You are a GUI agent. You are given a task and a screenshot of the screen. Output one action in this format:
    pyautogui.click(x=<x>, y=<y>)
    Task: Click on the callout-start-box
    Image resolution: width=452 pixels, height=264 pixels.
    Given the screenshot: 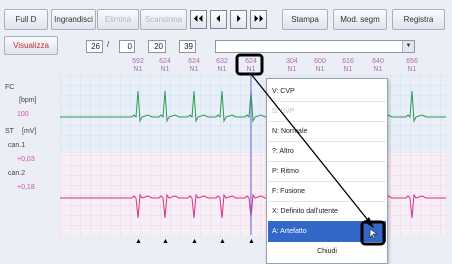 What is the action you would take?
    pyautogui.click(x=249, y=64)
    